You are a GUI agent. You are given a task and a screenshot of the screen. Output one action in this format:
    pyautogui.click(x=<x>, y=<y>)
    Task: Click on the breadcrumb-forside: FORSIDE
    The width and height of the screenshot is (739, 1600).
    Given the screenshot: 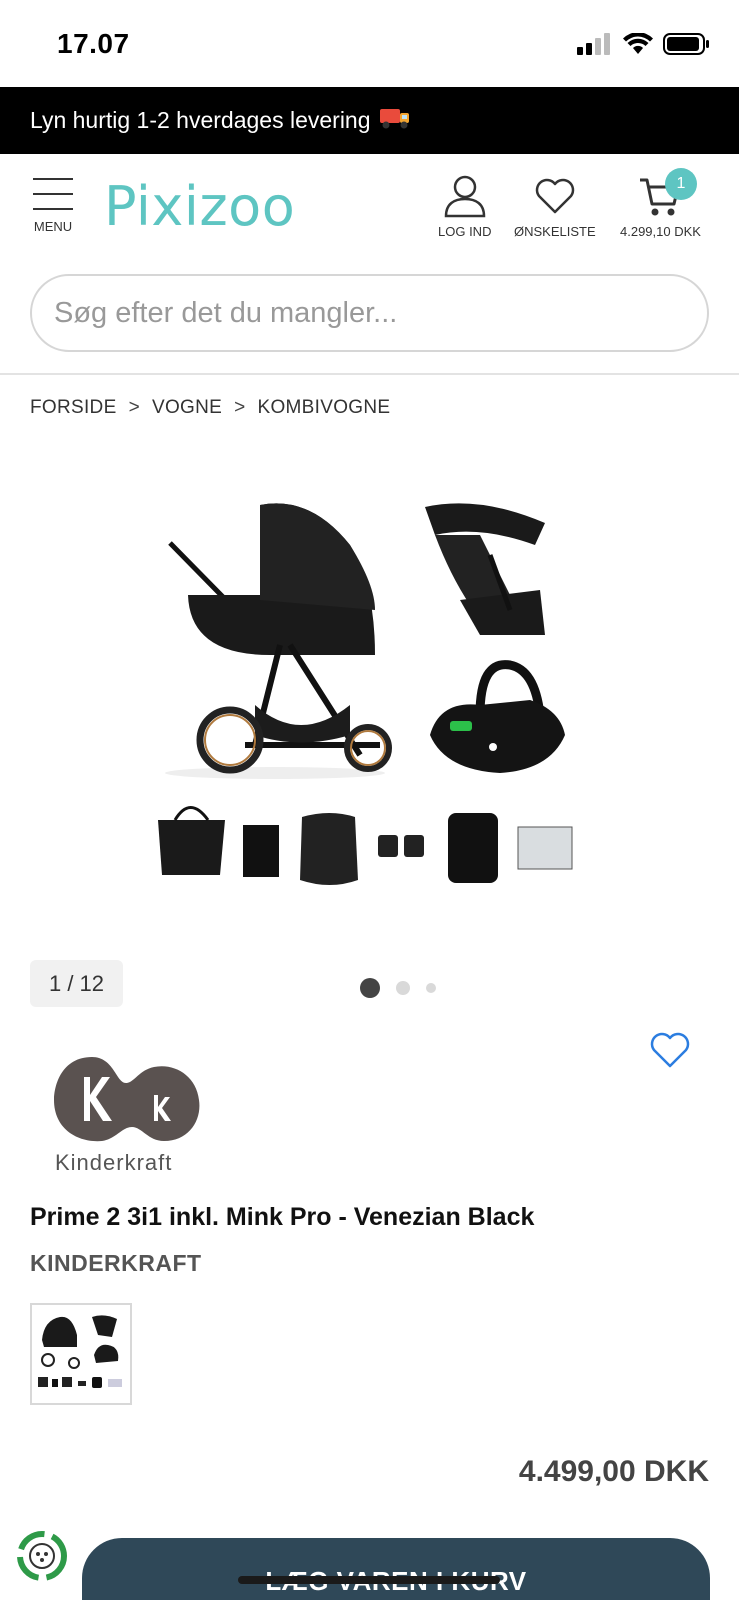 What is the action you would take?
    pyautogui.click(x=73, y=408)
    